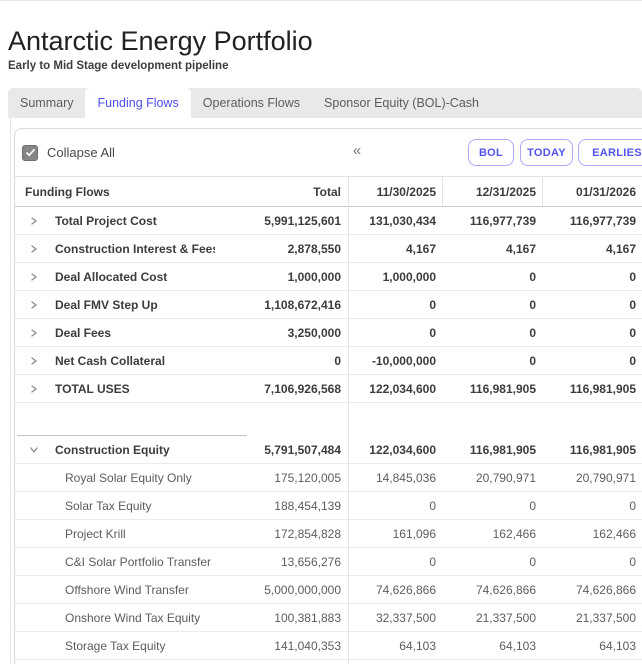 The image size is (642, 664). What do you see at coordinates (405, 617) in the screenshot?
I see `row-cell-value: 32,337,500` at bounding box center [405, 617].